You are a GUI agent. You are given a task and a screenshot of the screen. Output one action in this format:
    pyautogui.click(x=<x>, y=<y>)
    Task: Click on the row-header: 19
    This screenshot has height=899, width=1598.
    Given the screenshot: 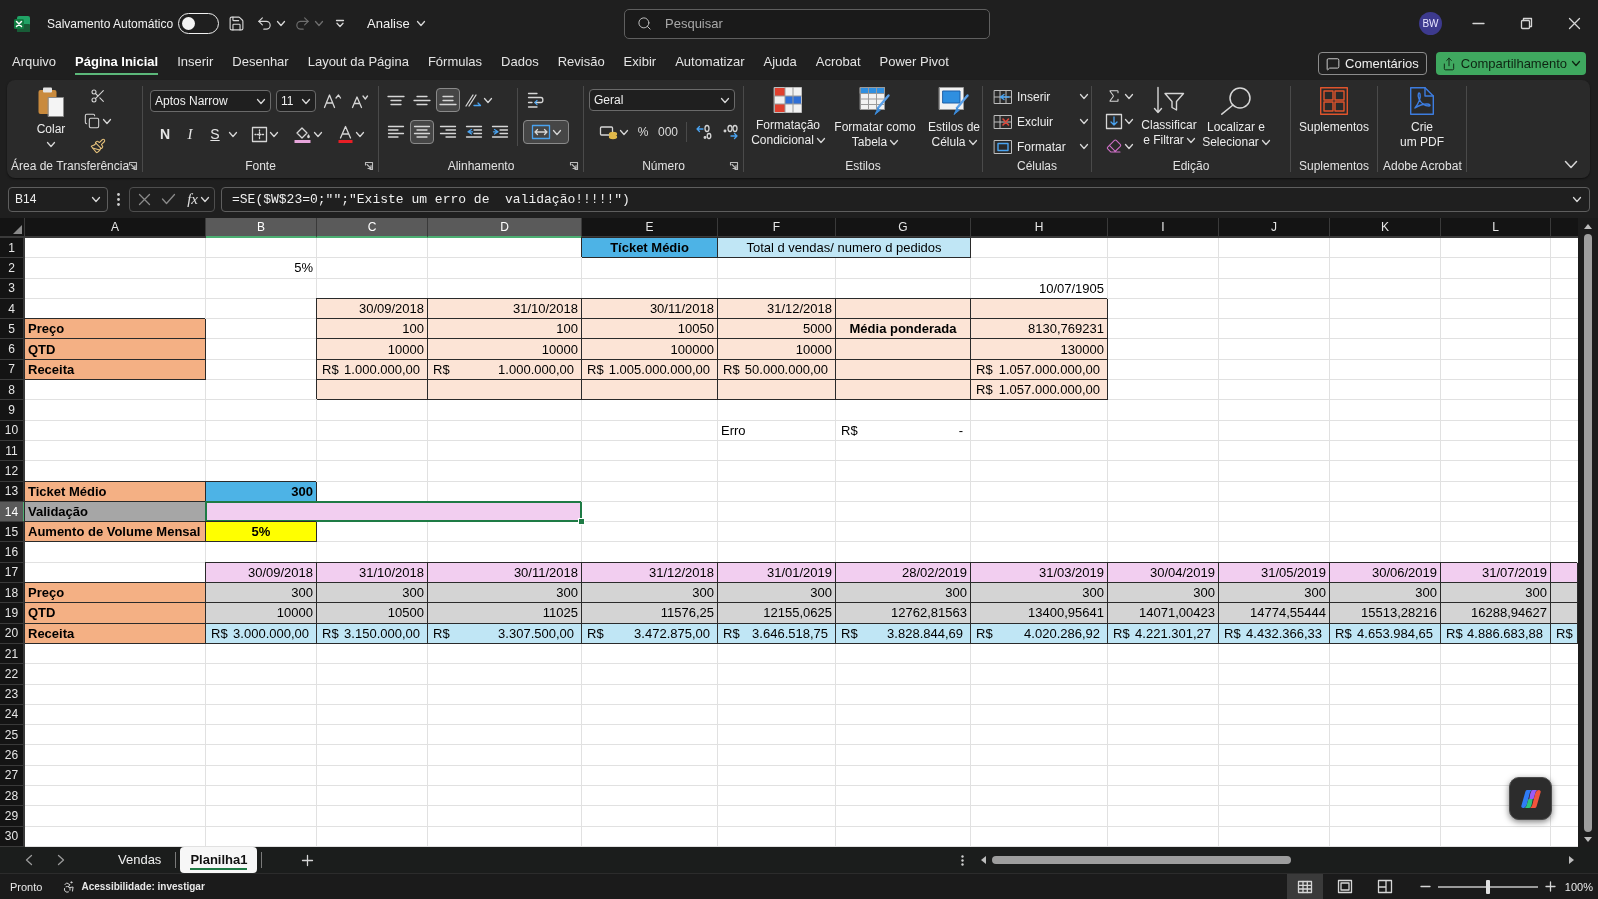 What is the action you would take?
    pyautogui.click(x=12, y=613)
    